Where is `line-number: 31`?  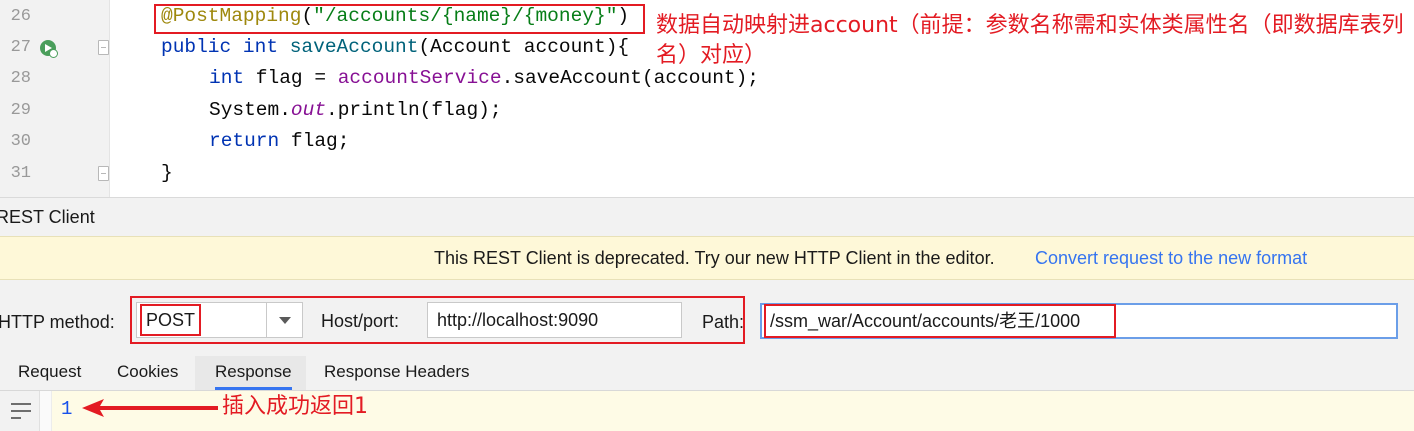 line-number: 31 is located at coordinates (20, 173).